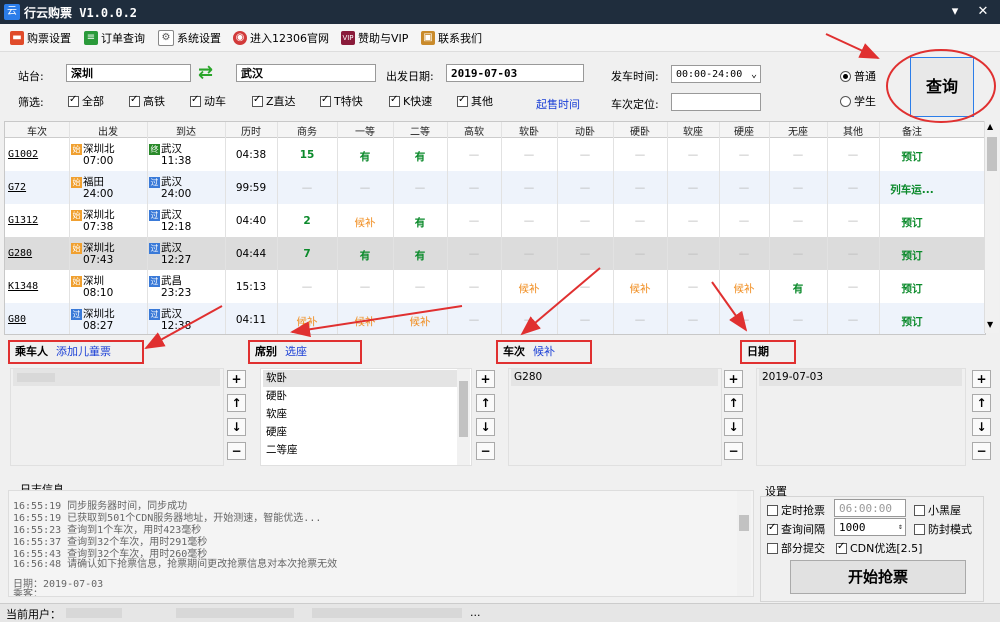  Describe the element at coordinates (640, 130) in the screenshot. I see `column-header: 硬卧` at that location.